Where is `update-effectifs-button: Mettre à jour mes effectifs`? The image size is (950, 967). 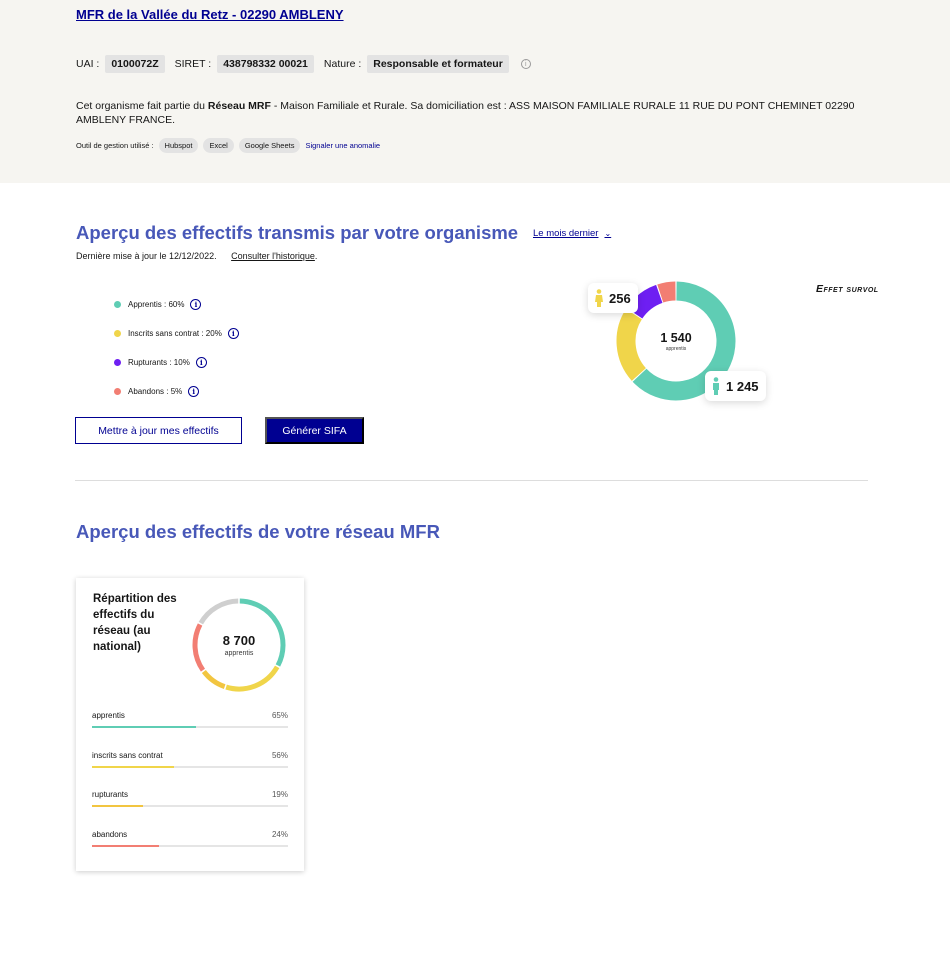 update-effectifs-button: Mettre à jour mes effectifs is located at coordinates (158, 430).